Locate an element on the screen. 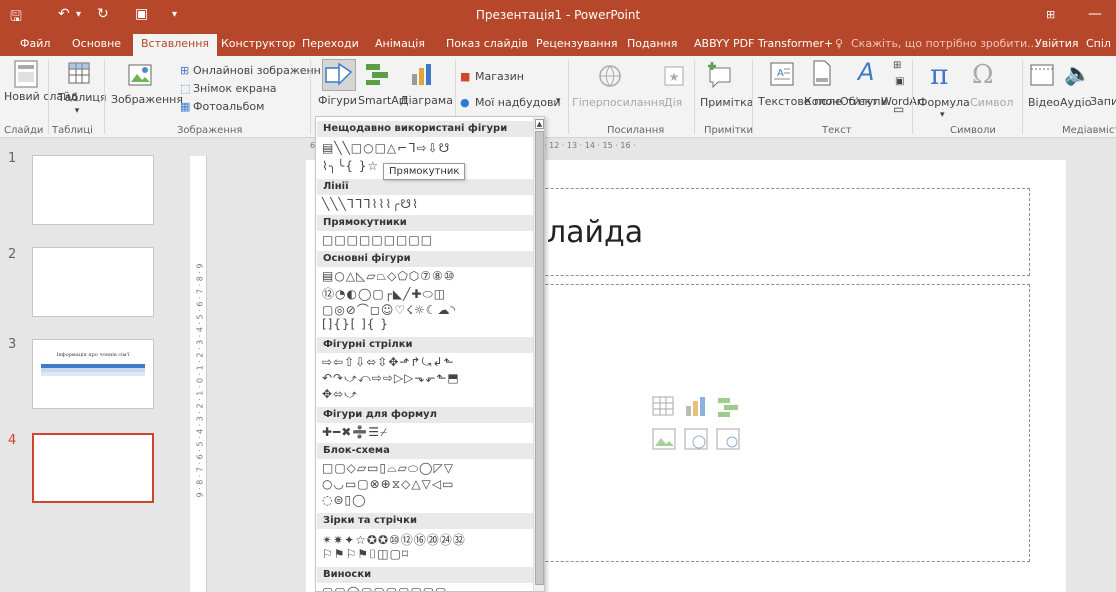 Image resolution: width=1116 pixels, height=592 pixels. my-addins-icon: ● is located at coordinates (465, 102).